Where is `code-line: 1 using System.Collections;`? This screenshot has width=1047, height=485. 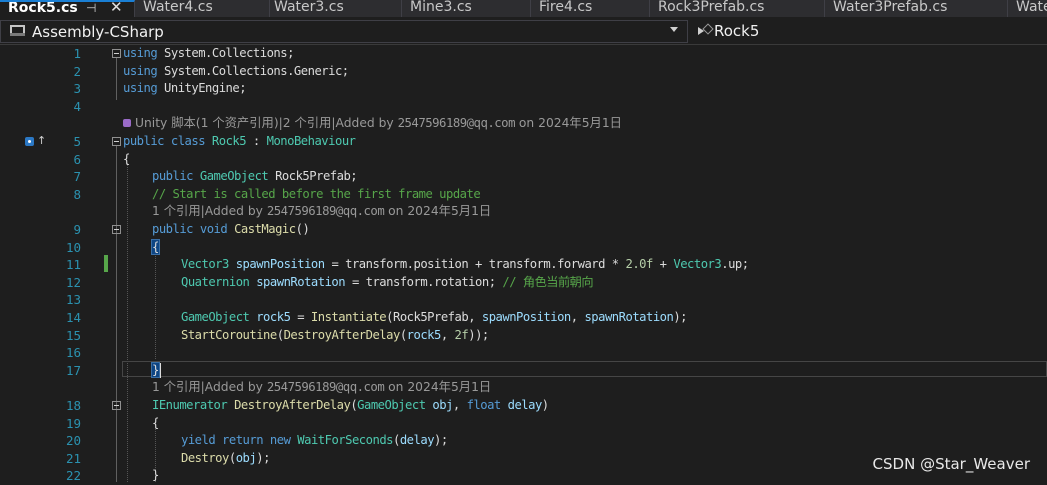 code-line: 1 using System.Collections; is located at coordinates (523, 54).